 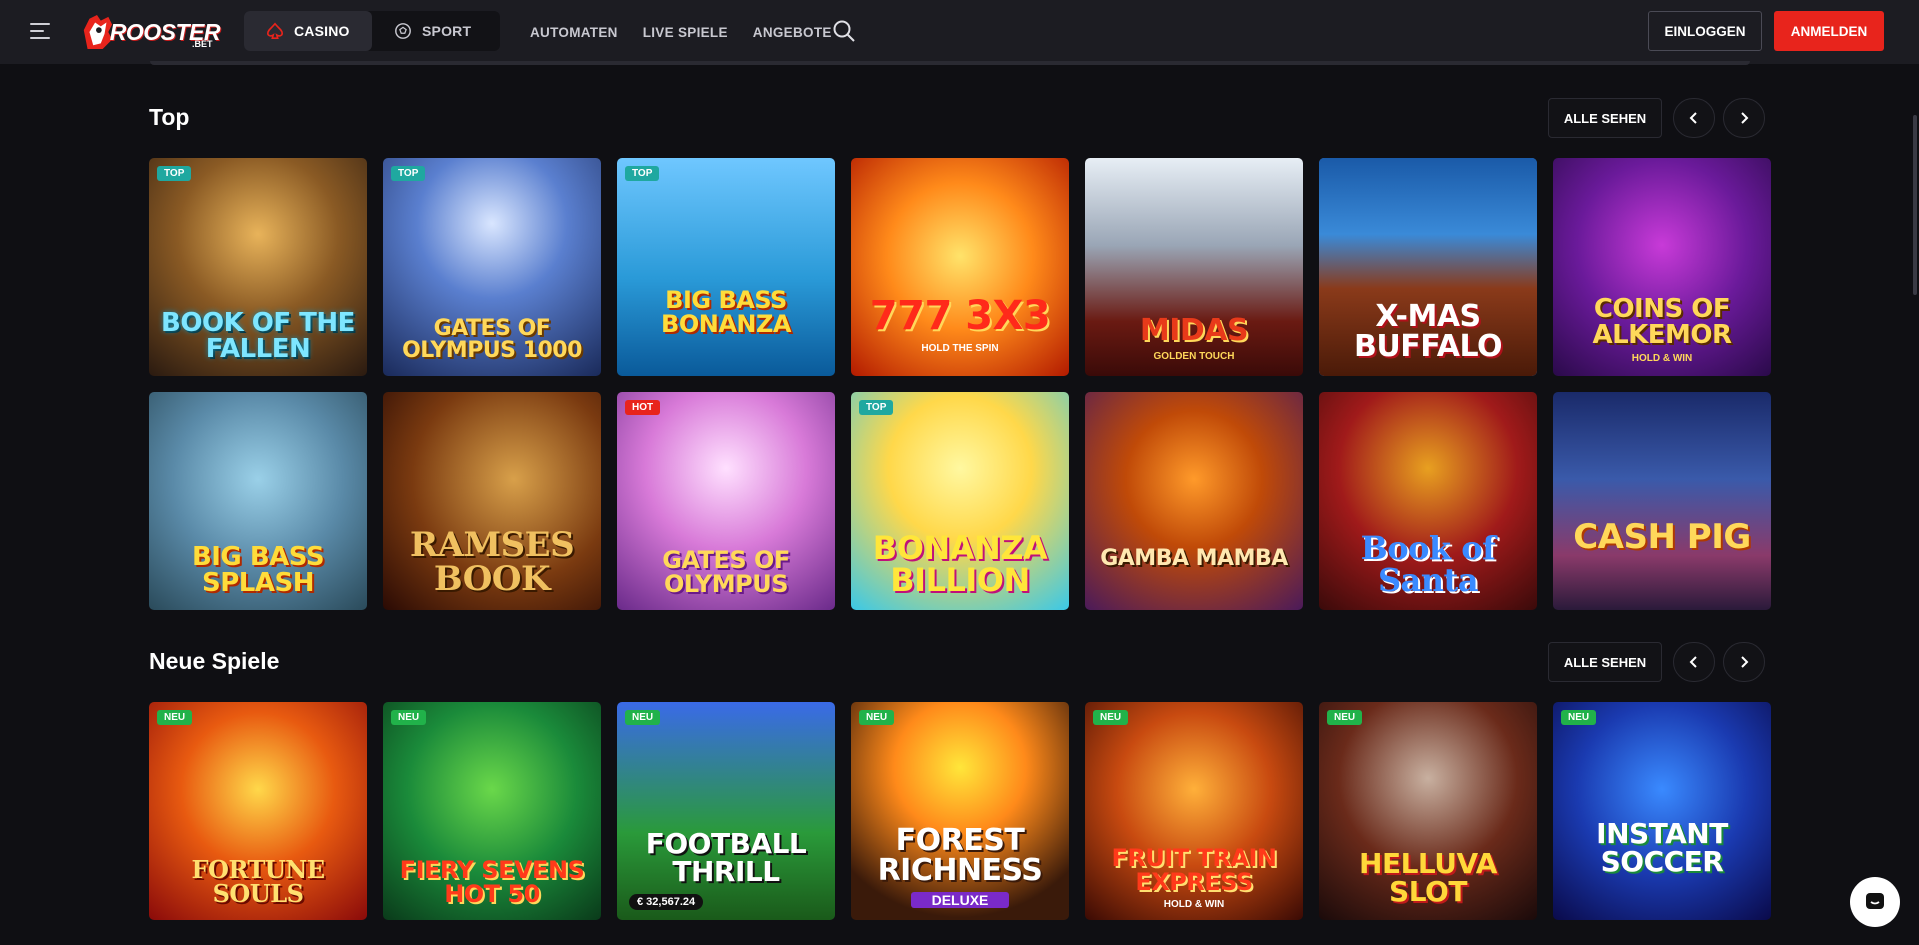 What do you see at coordinates (1662, 847) in the screenshot?
I see `game-title: INSTANT SOCCER` at bounding box center [1662, 847].